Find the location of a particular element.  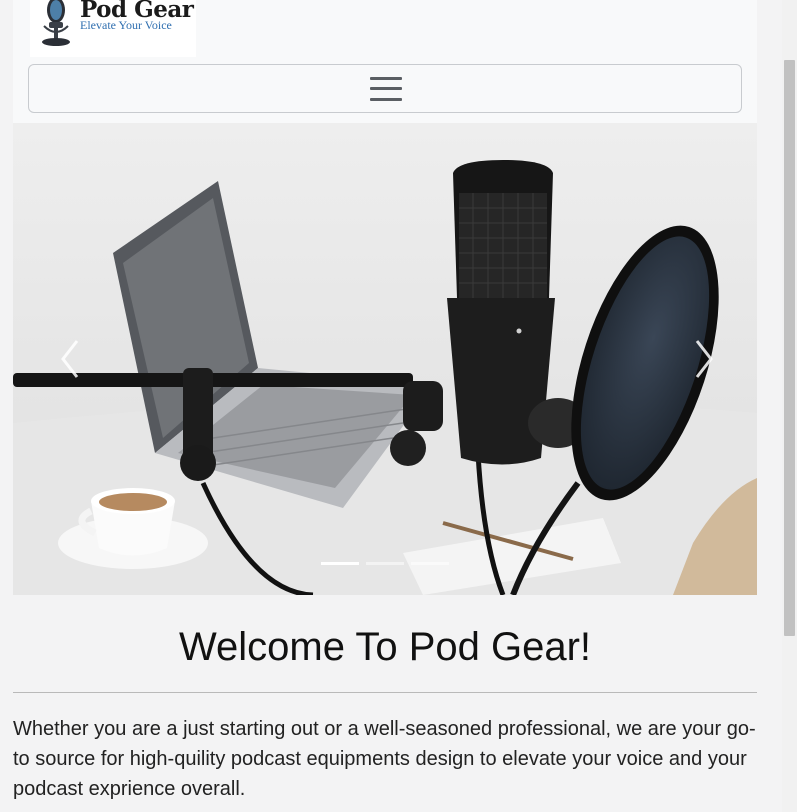

scrollbar-thumb is located at coordinates (789, 348).